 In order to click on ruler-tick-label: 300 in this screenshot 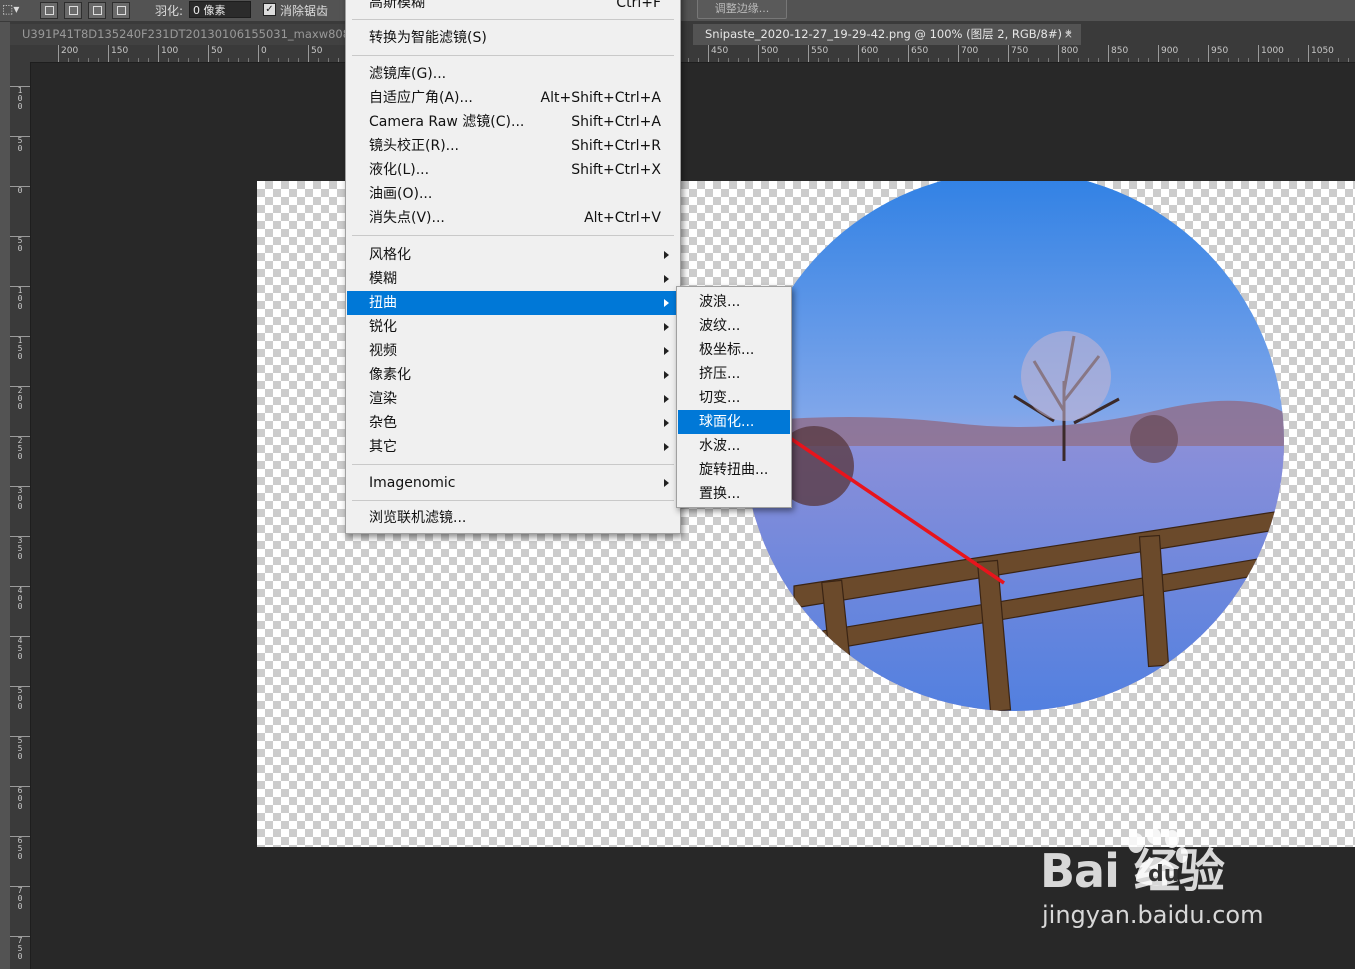, I will do `click(20, 498)`.